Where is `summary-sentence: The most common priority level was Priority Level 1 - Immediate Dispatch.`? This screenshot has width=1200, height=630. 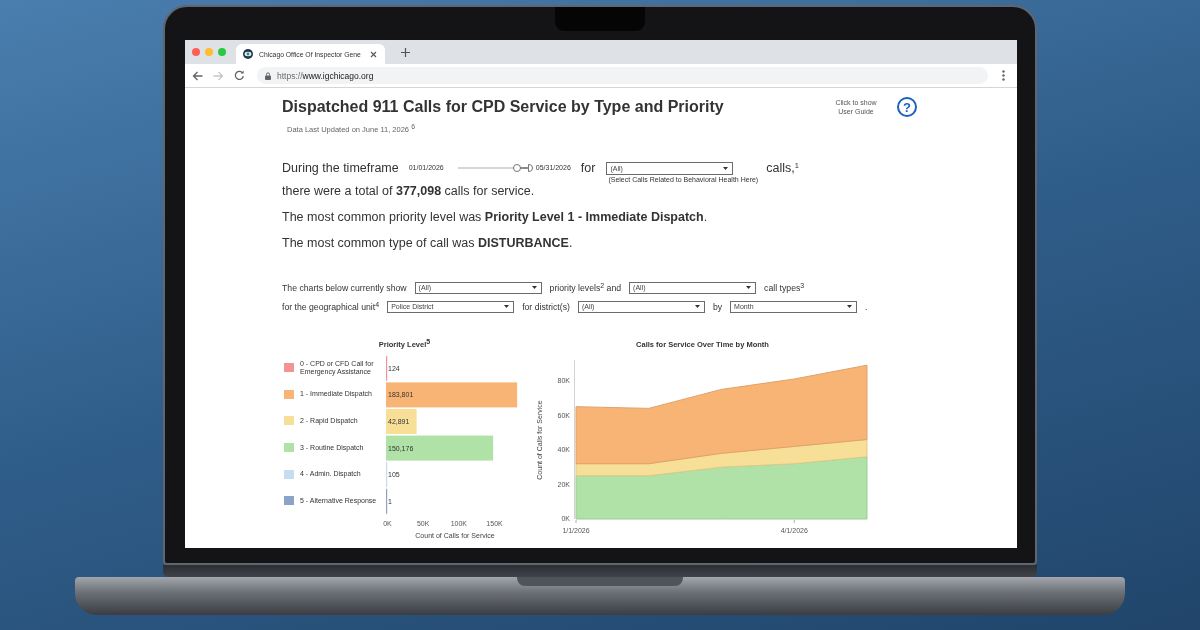
summary-sentence: The most common priority level was Priority Level 1 - Immediate Dispatch. is located at coordinates (495, 216).